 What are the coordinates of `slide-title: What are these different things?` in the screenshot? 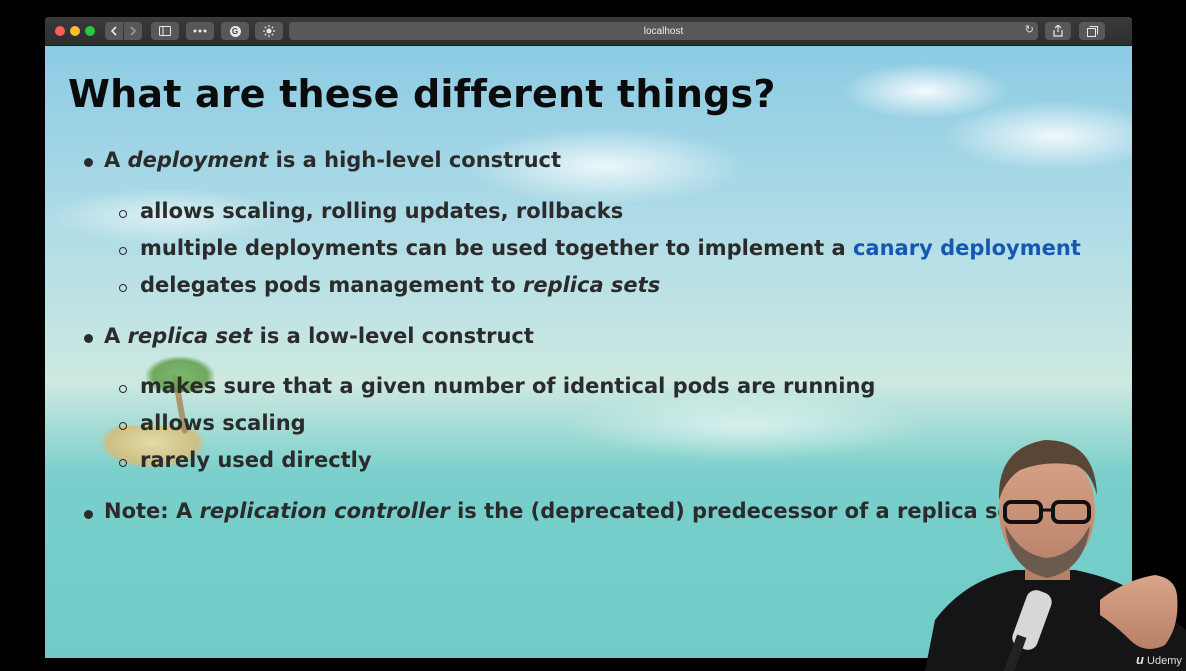 It's located at (422, 94).